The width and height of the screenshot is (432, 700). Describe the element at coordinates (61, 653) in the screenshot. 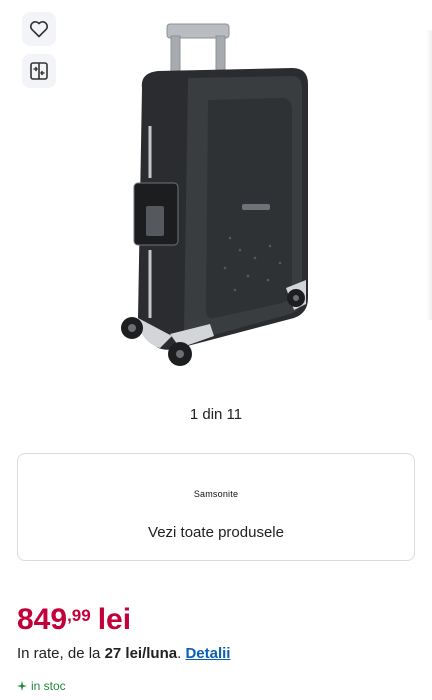

I see `installment-prefix: In rate, de la` at that location.